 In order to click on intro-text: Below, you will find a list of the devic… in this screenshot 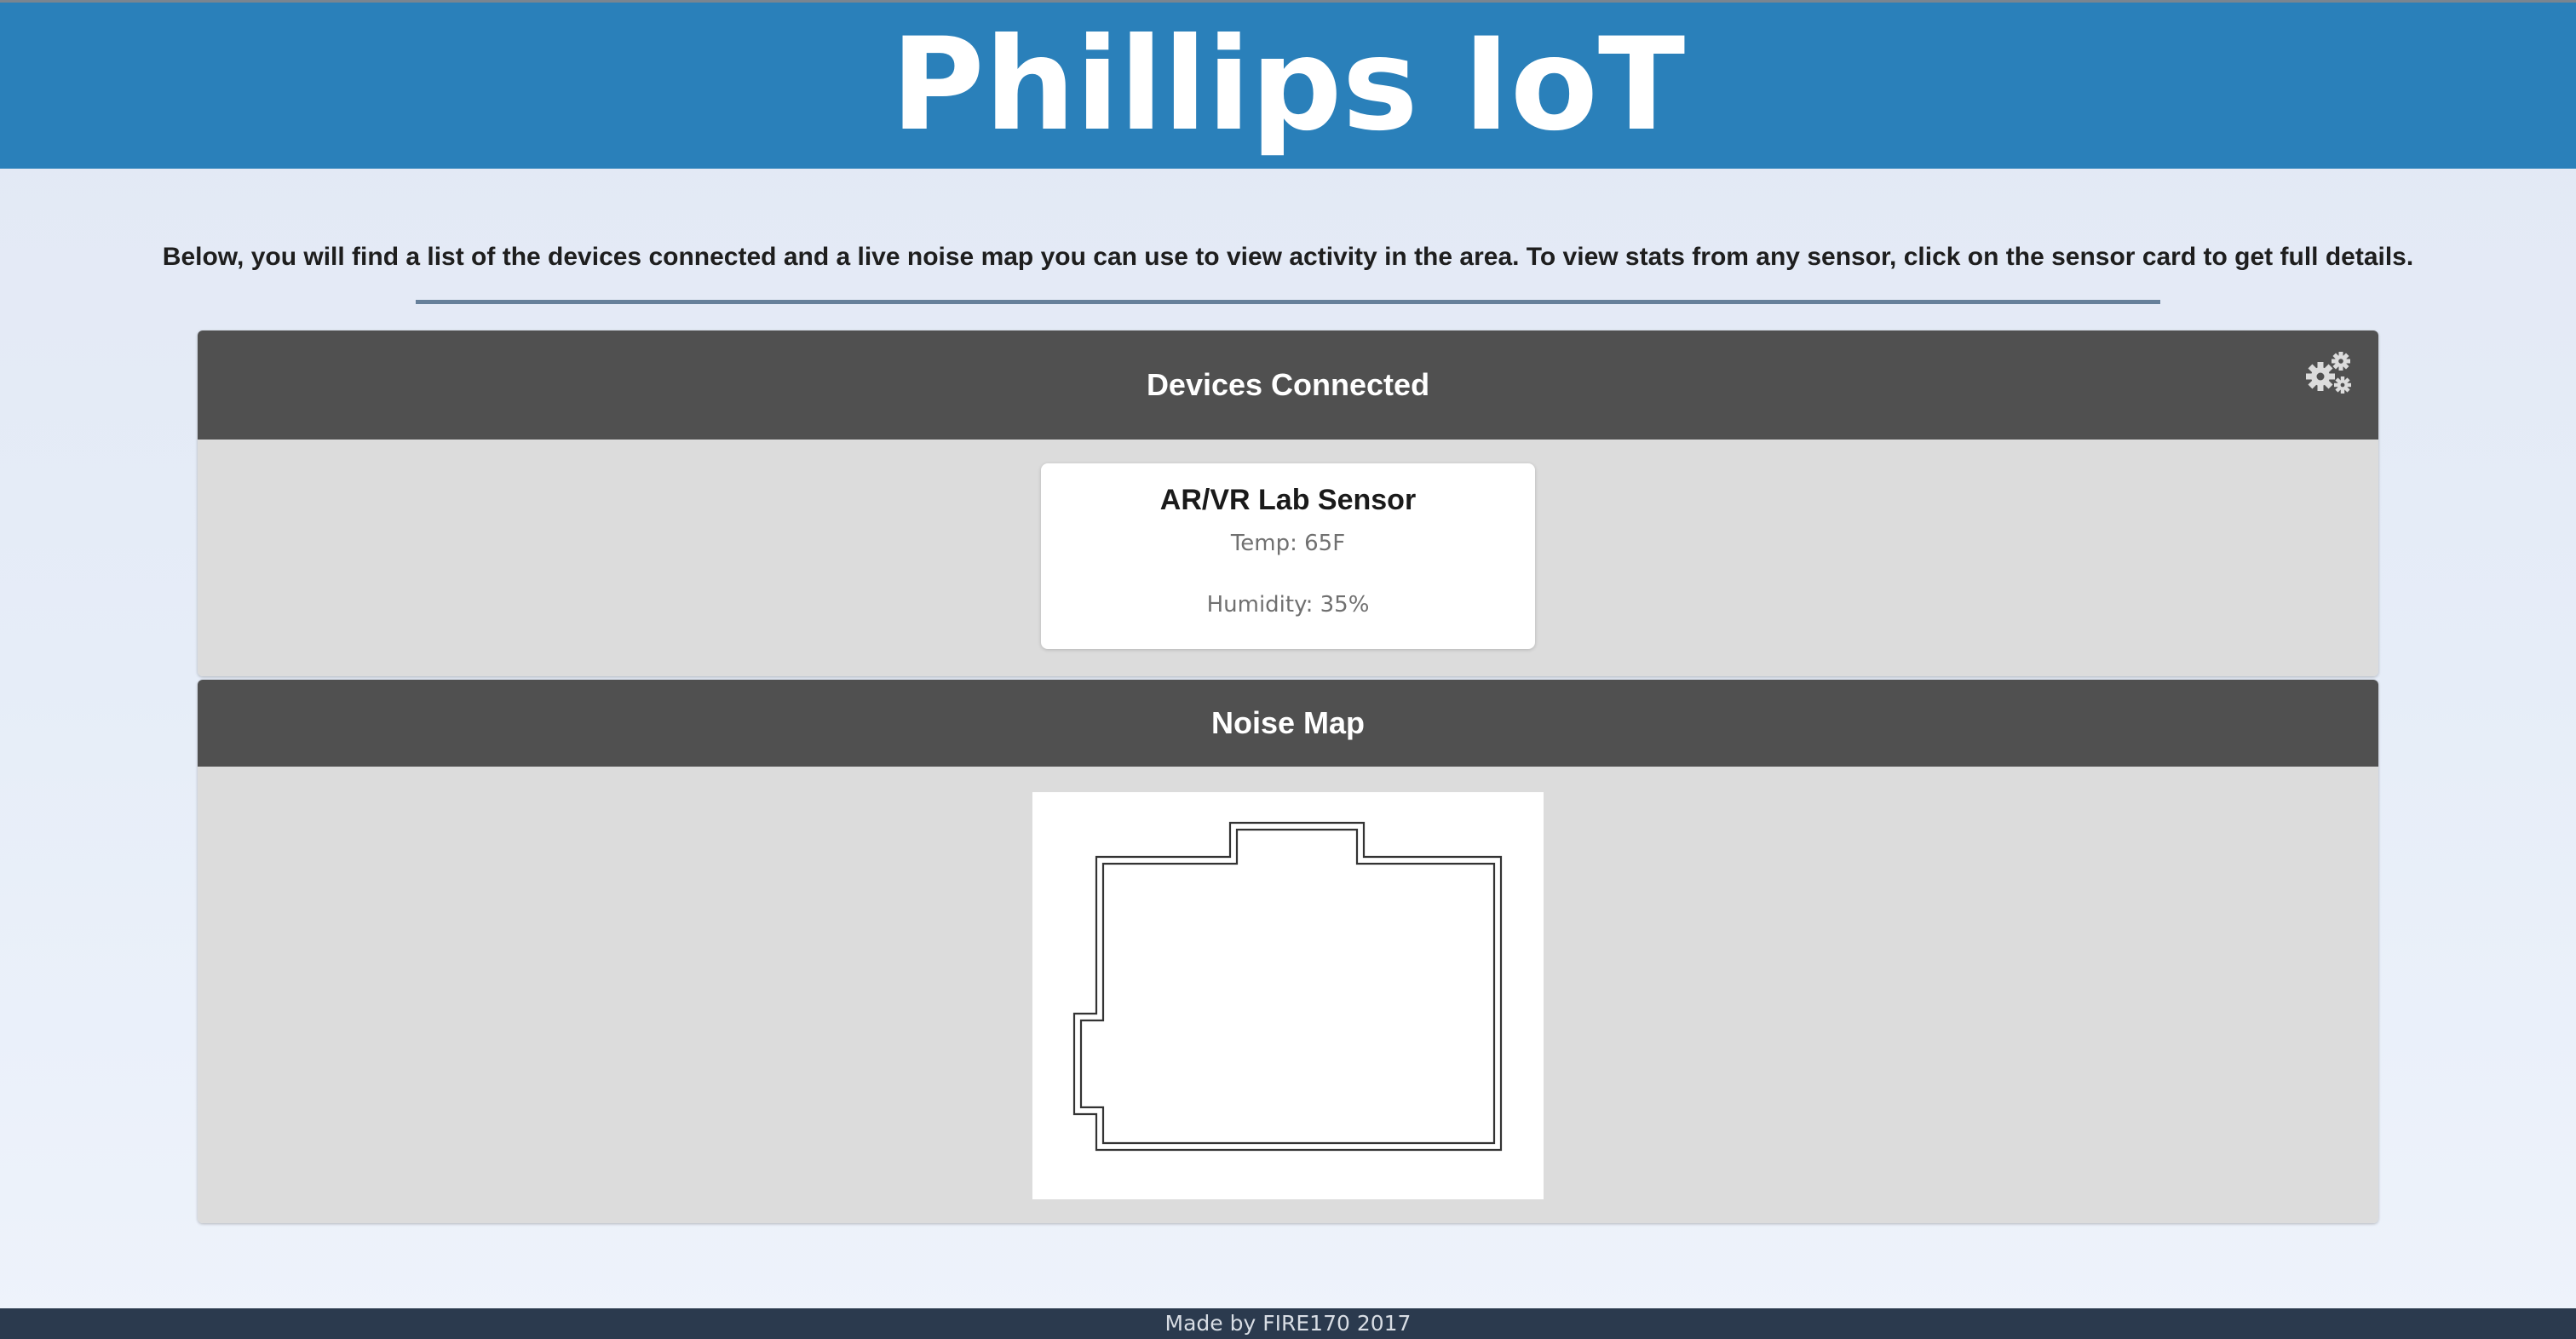, I will do `click(1288, 257)`.